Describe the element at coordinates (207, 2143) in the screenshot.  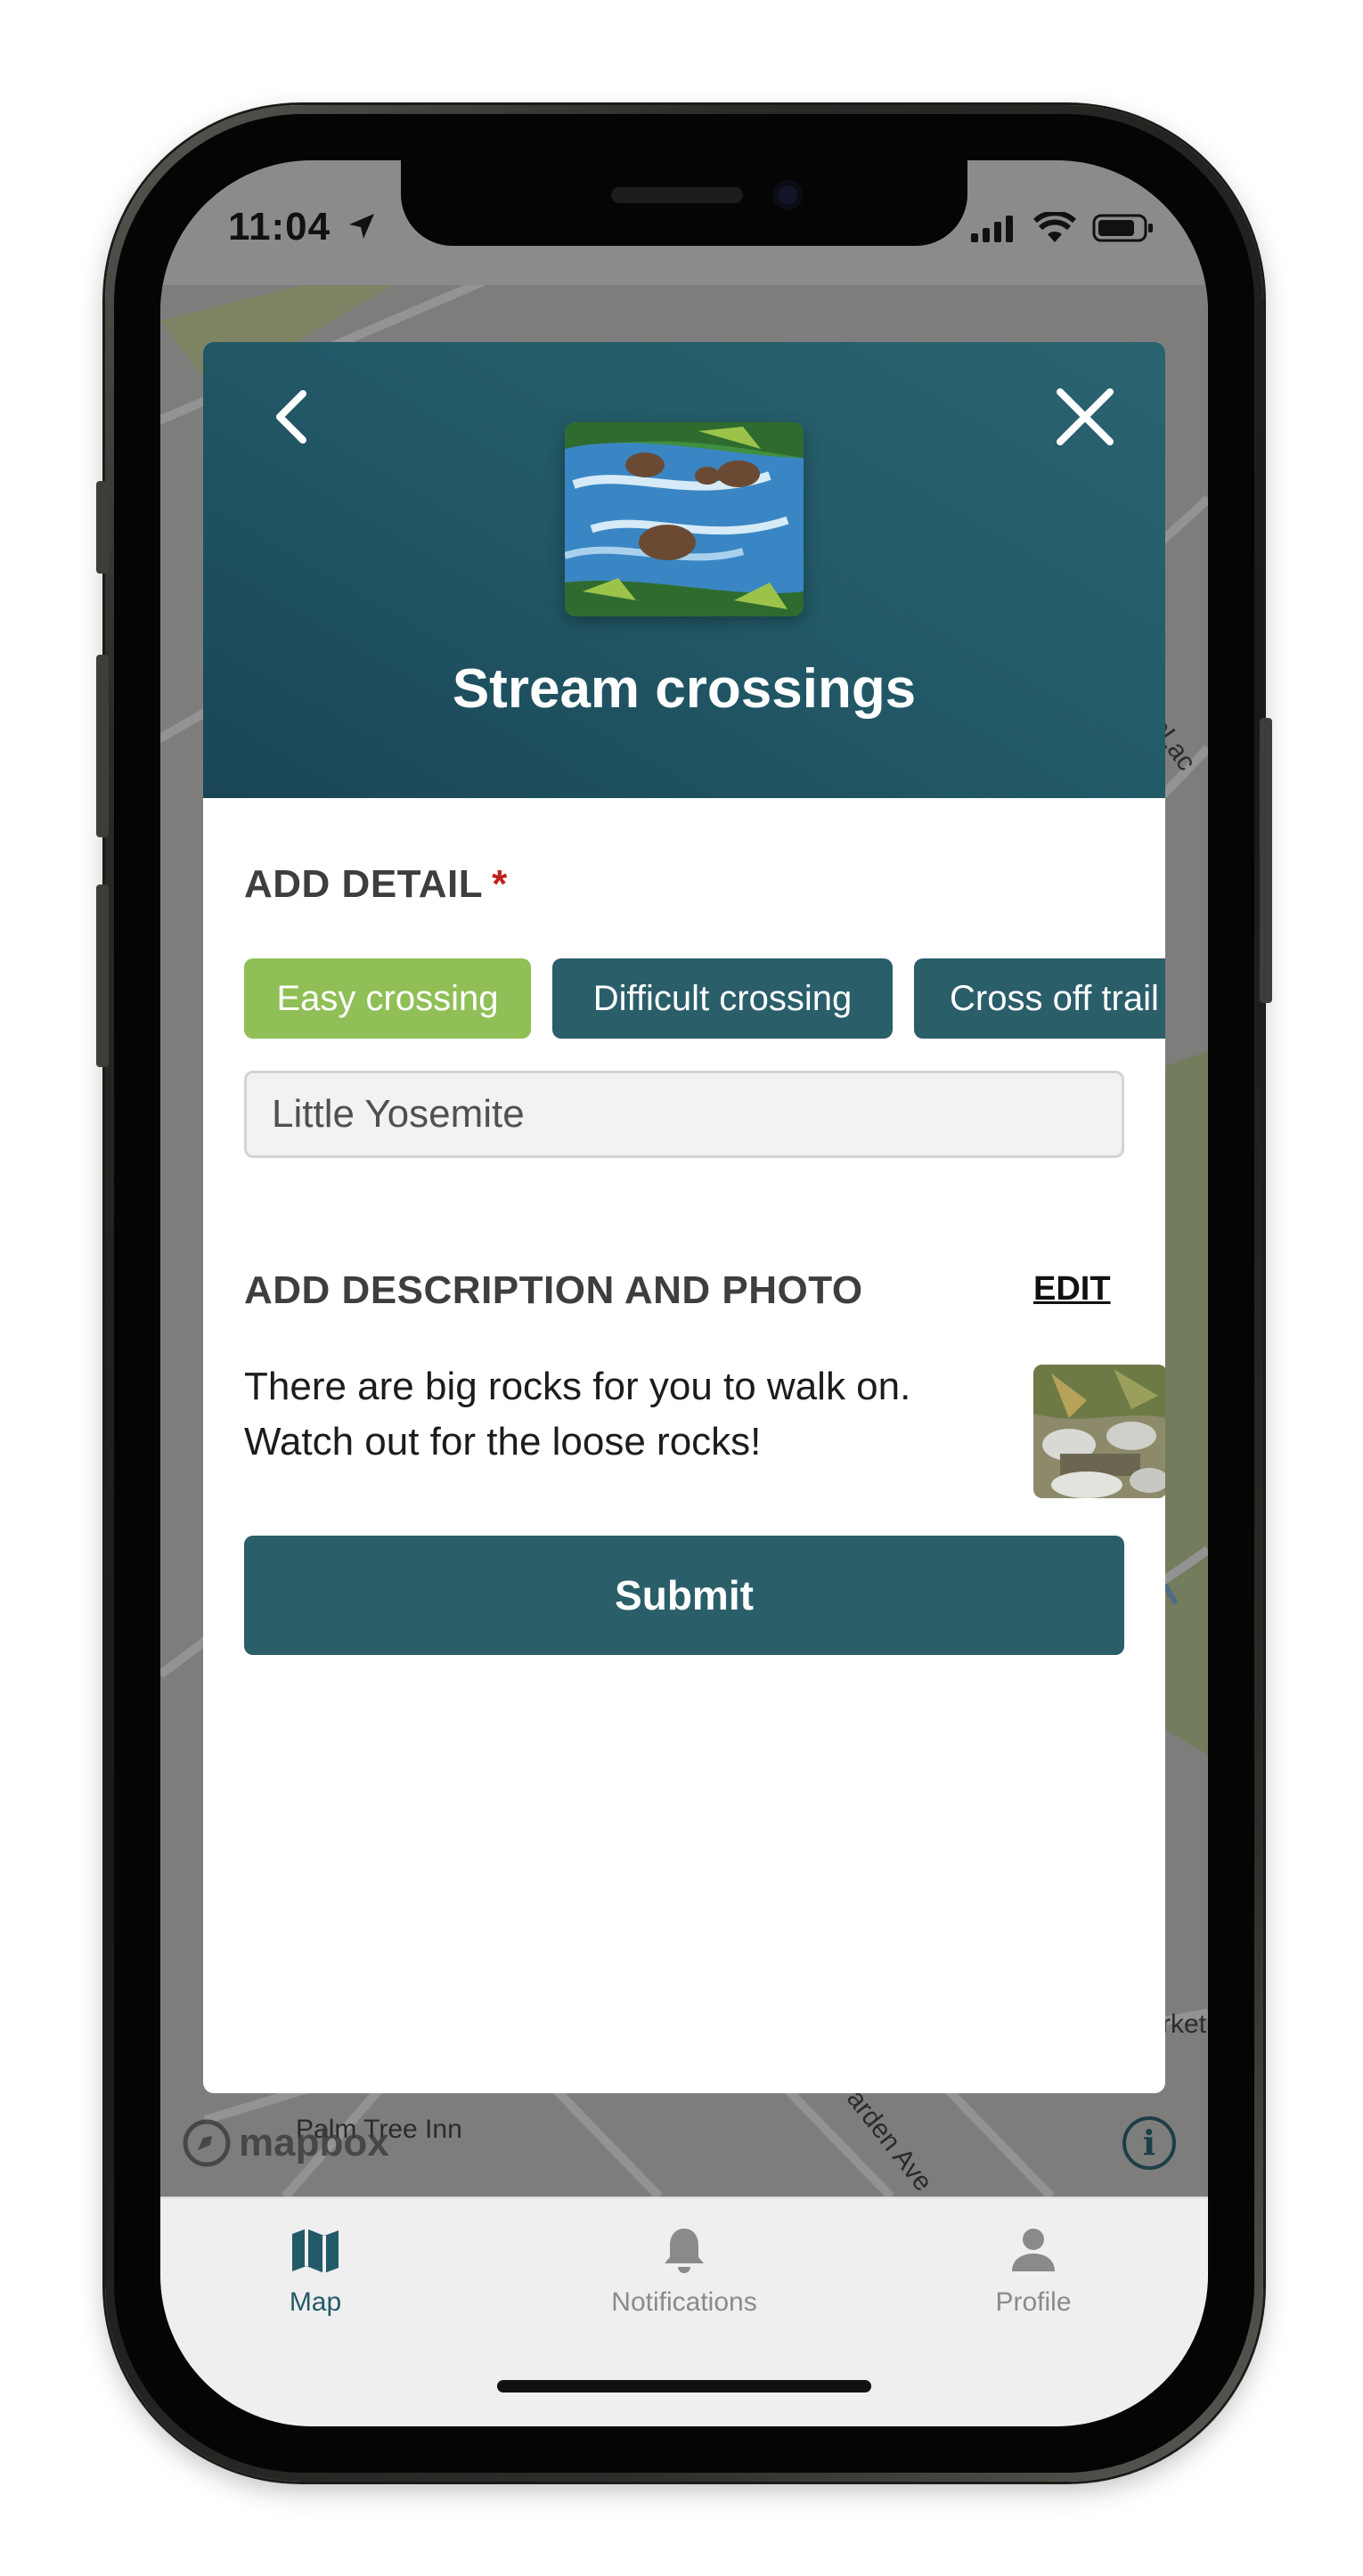
I see `mapbox-logo-icon` at that location.